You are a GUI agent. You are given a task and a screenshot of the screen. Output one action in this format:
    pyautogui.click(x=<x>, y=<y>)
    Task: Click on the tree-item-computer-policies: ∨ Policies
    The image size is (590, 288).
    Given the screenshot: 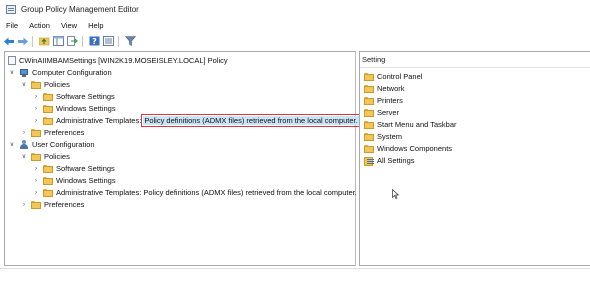 What is the action you would take?
    pyautogui.click(x=45, y=84)
    